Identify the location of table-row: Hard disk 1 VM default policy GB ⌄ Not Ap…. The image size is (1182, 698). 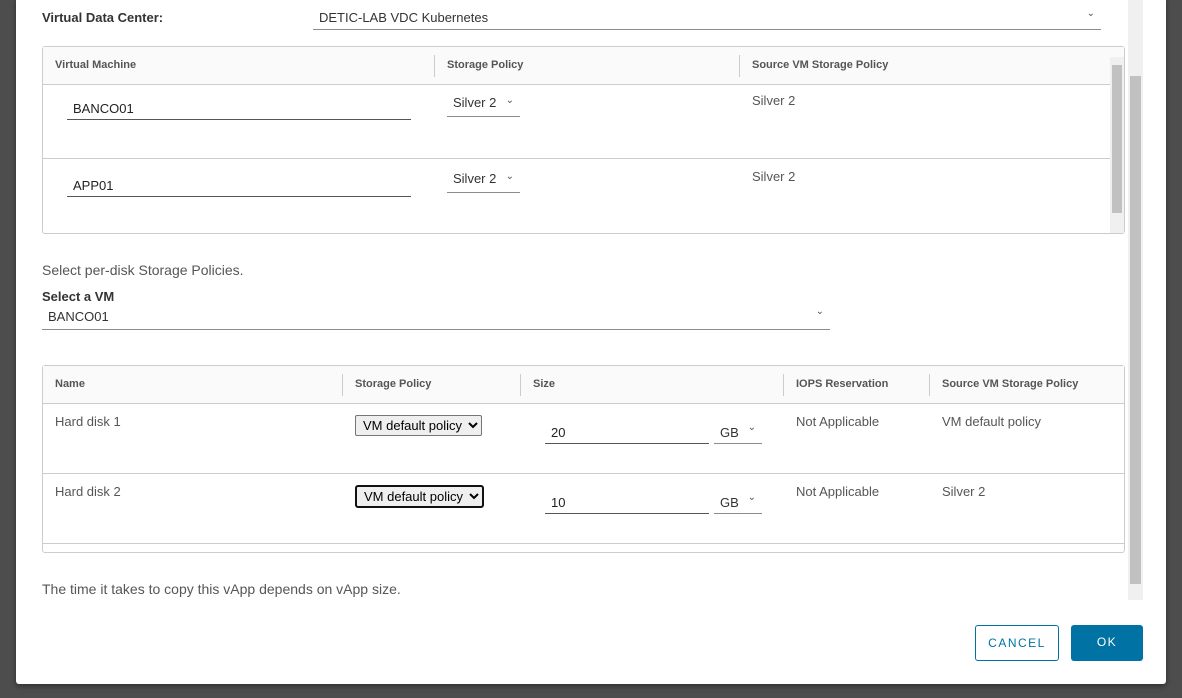
(583, 439).